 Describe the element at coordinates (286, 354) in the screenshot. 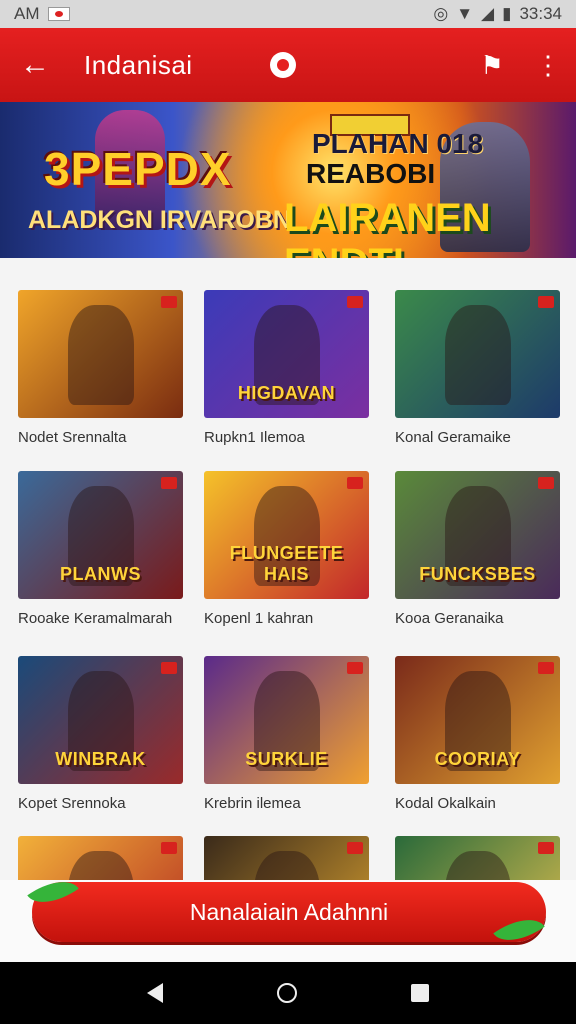

I see `game-thumbnail: HIGDAVAN` at that location.